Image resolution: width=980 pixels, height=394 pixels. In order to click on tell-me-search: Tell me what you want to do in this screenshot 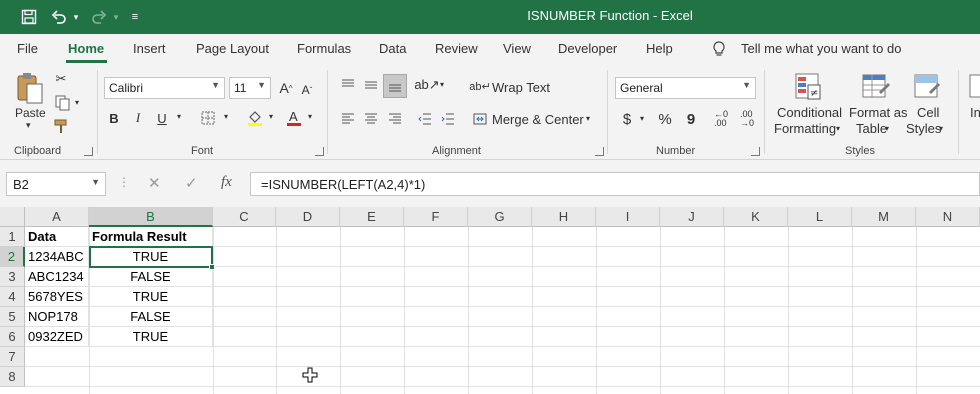, I will do `click(821, 48)`.